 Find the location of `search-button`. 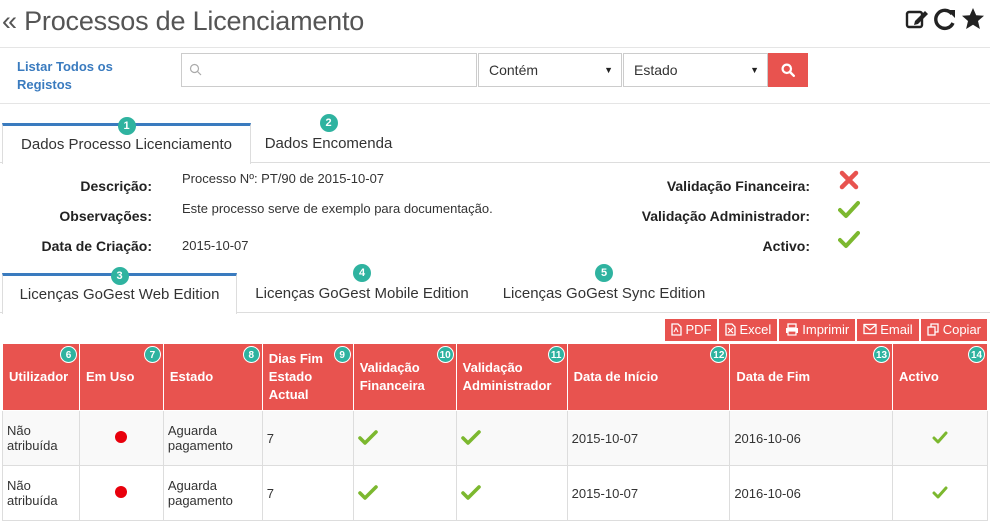

search-button is located at coordinates (788, 70).